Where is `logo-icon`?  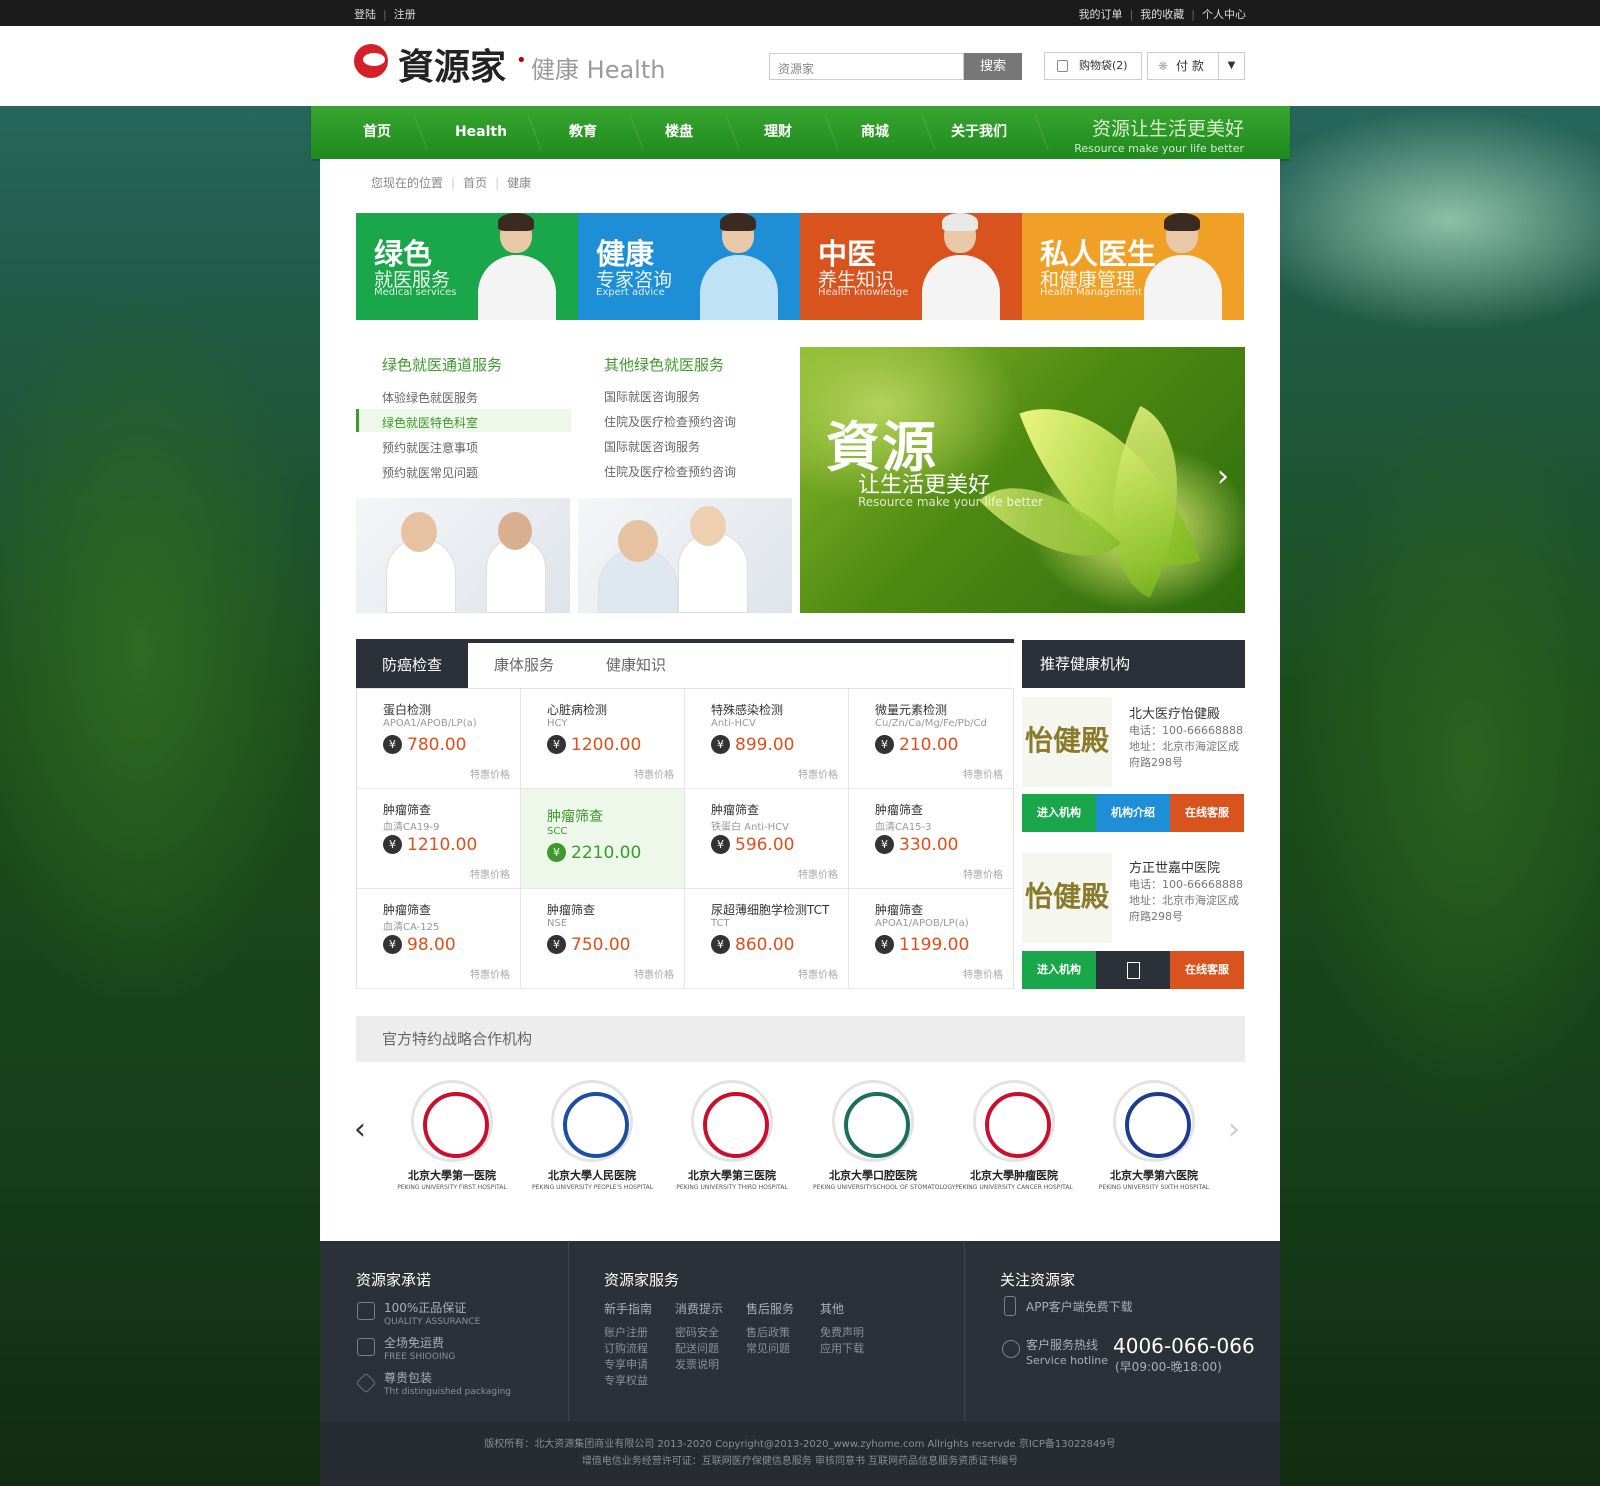
logo-icon is located at coordinates (371, 61).